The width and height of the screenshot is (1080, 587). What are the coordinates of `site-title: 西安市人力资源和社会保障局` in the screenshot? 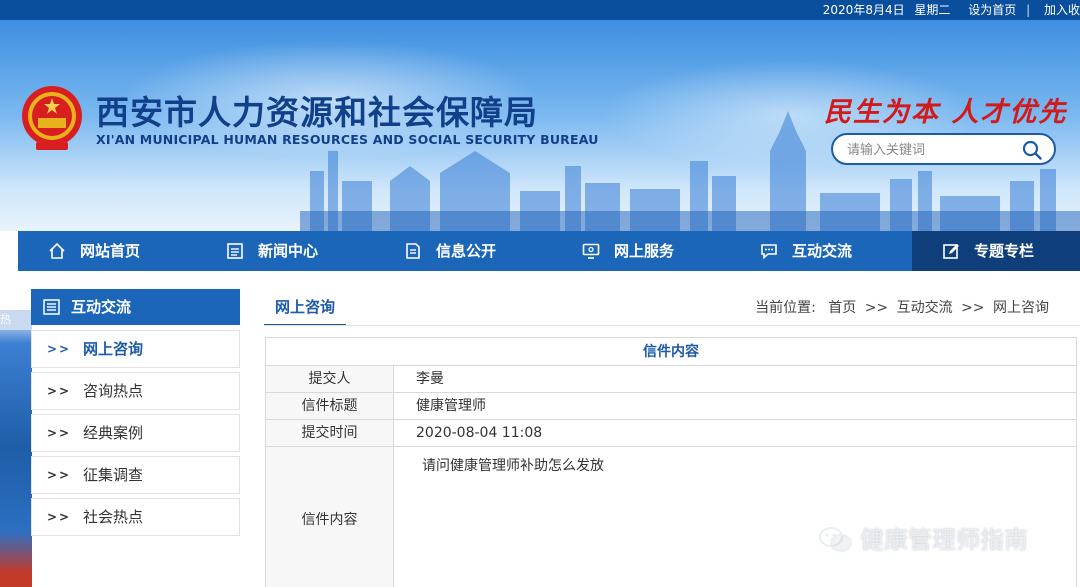 It's located at (317, 112).